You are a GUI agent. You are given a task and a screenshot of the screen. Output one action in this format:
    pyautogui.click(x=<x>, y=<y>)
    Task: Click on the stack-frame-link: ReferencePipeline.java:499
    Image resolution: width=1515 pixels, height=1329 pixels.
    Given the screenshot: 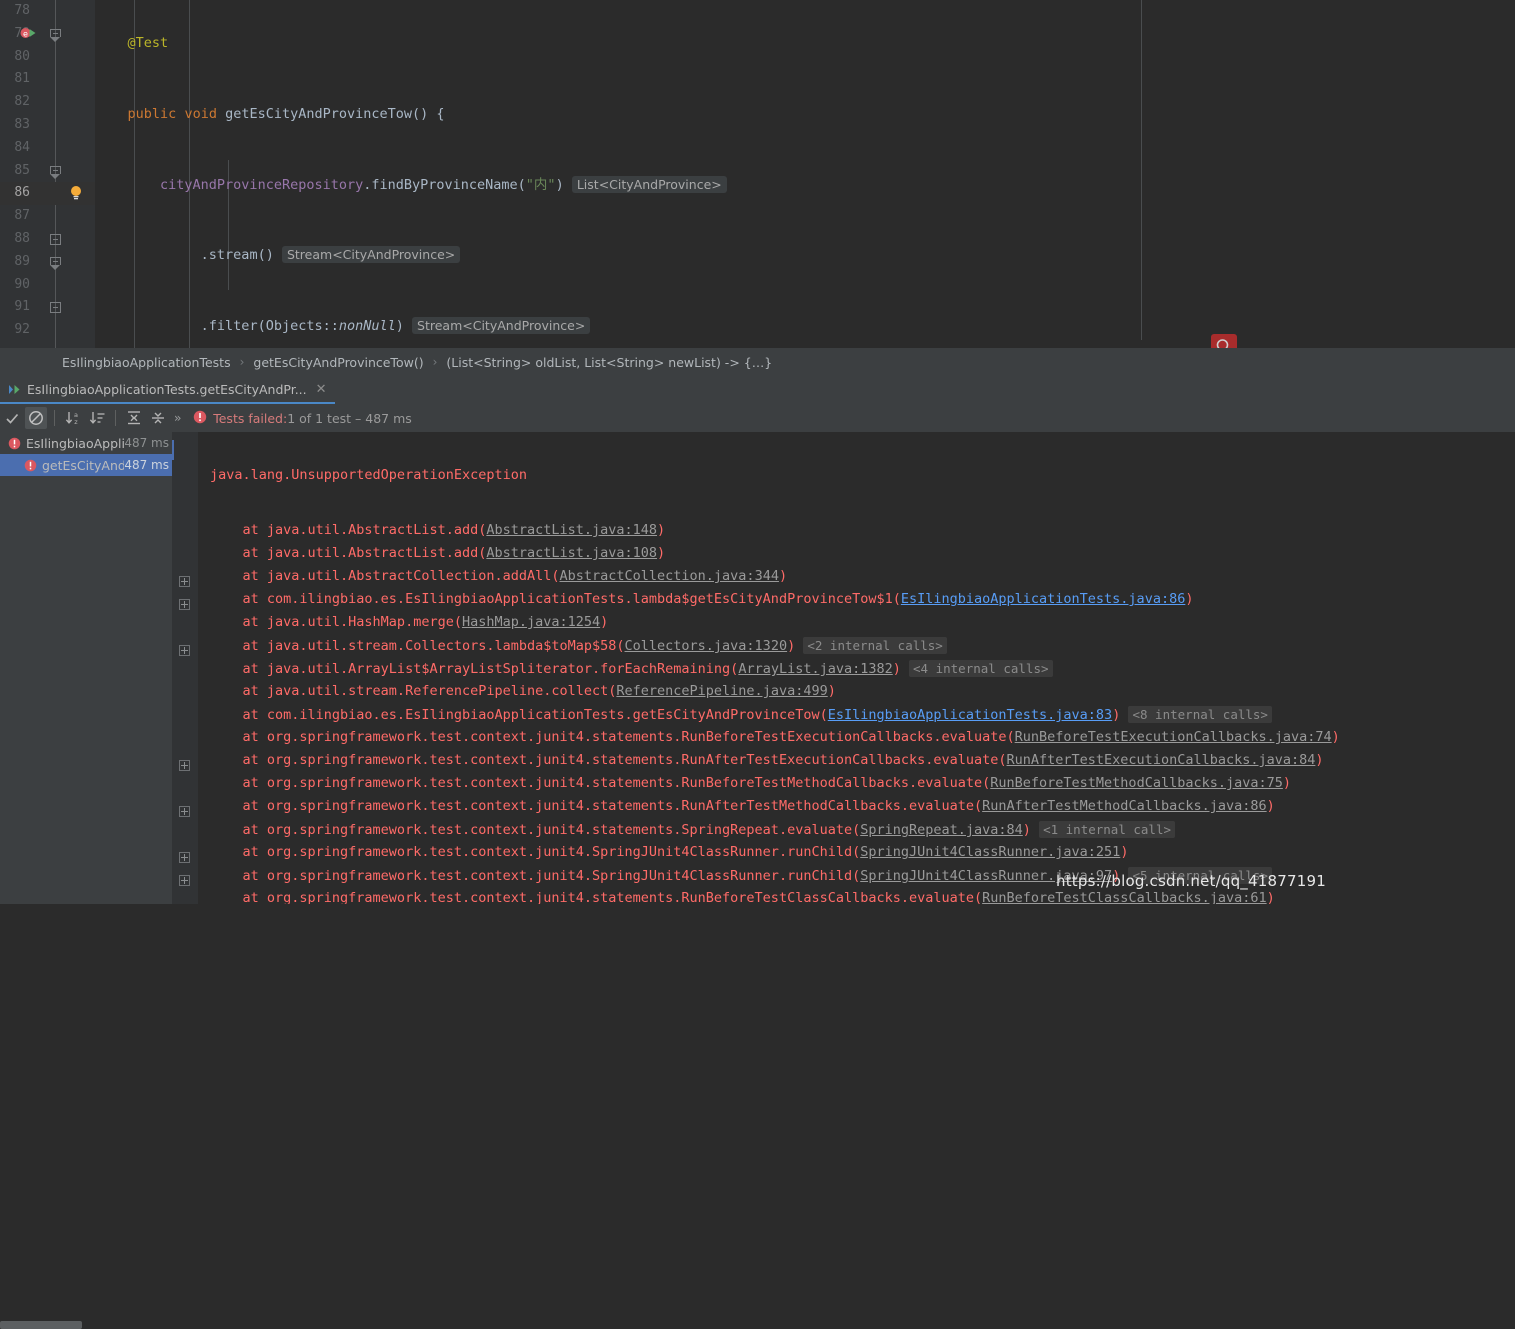 What is the action you would take?
    pyautogui.click(x=721, y=691)
    